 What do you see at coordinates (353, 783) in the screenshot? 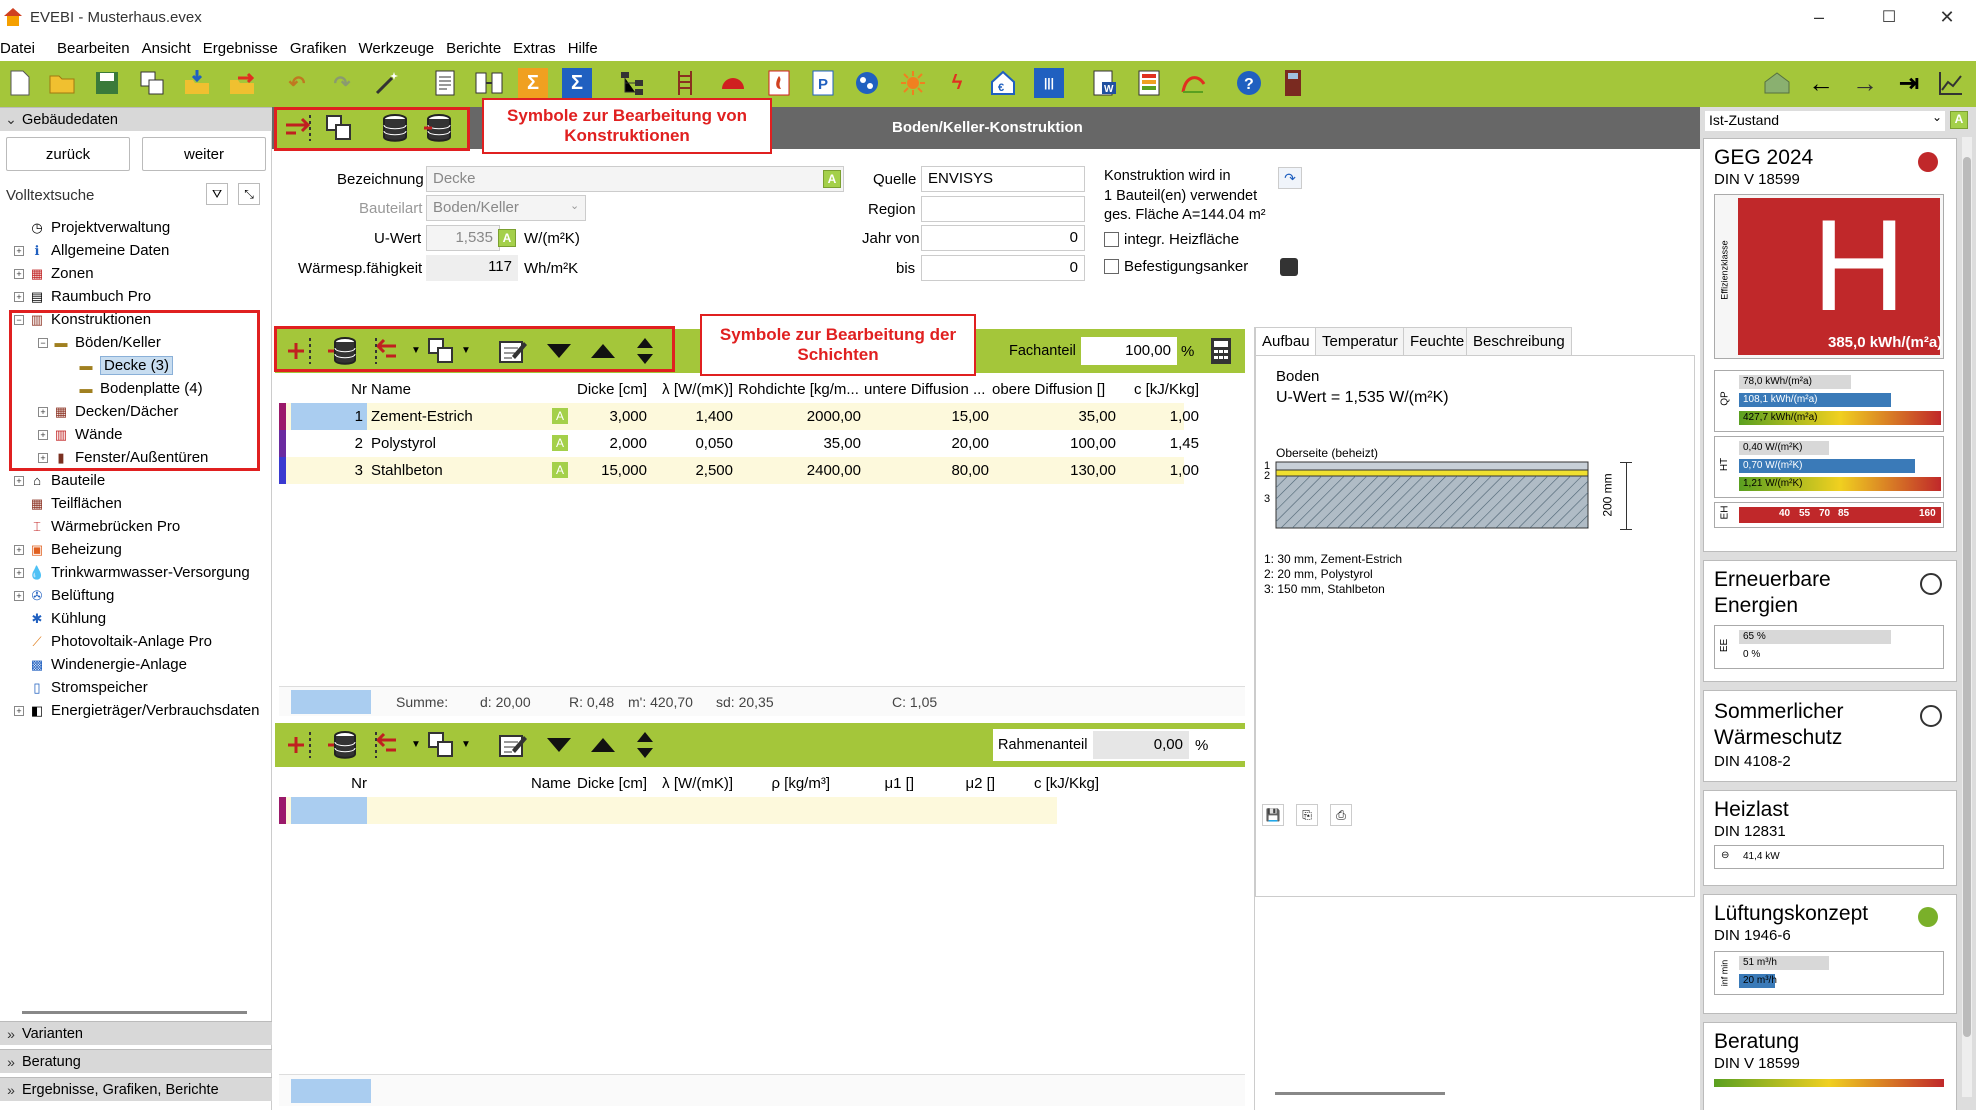
I see `col-nr: Nr` at bounding box center [353, 783].